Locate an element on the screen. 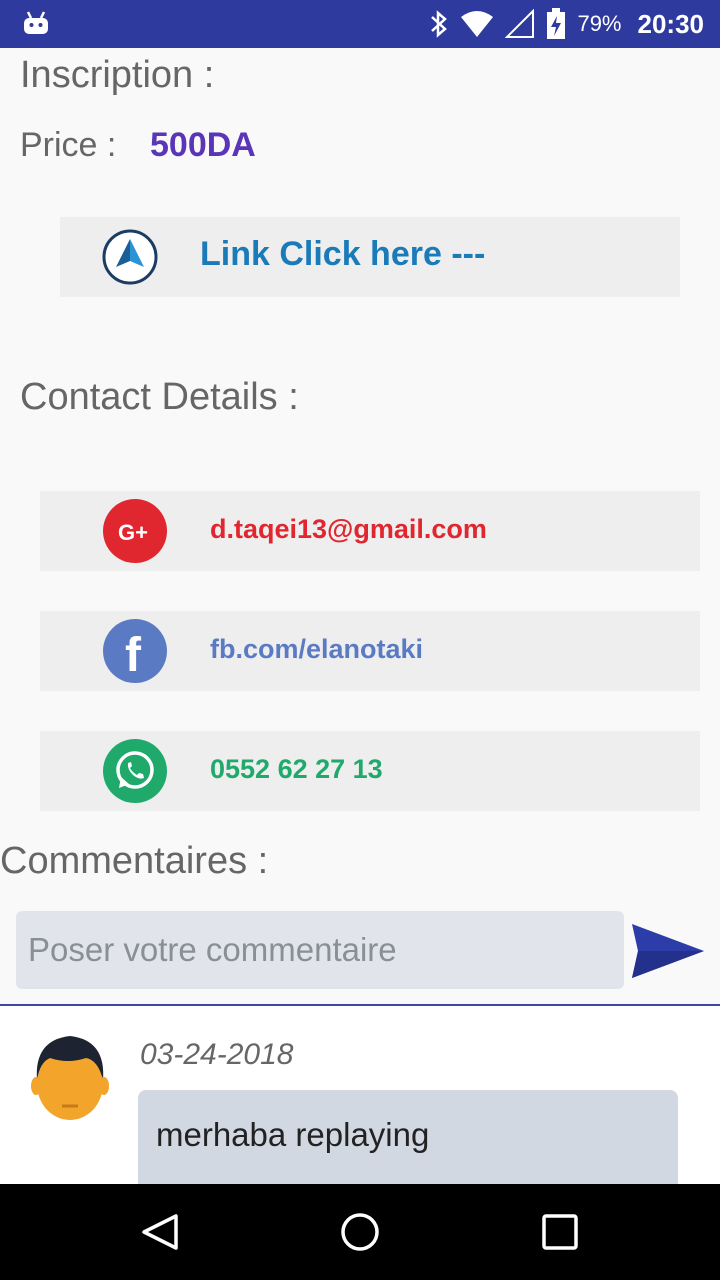  battery-charging-icon is located at coordinates (556, 23).